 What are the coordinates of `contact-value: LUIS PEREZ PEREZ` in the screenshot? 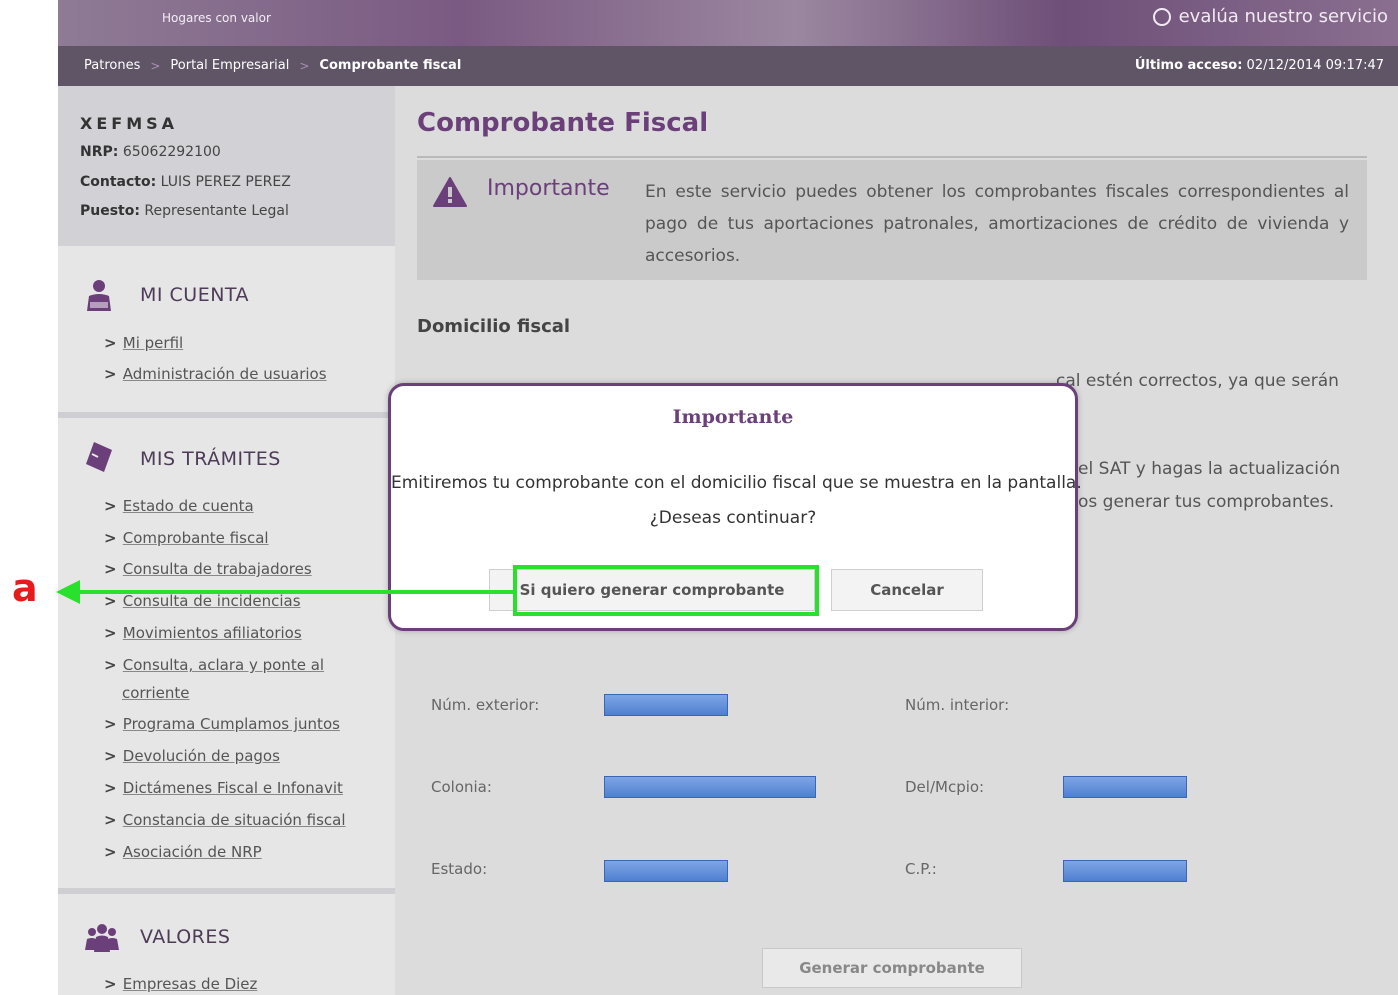 It's located at (225, 182).